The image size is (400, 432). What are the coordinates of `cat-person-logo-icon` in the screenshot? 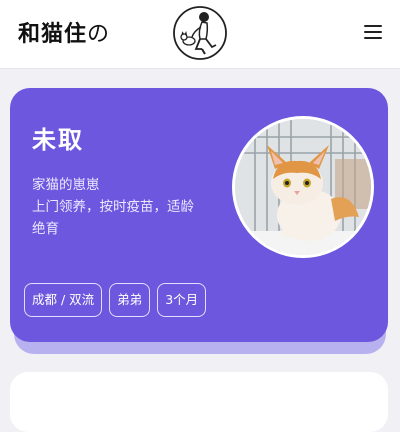 It's located at (200, 33).